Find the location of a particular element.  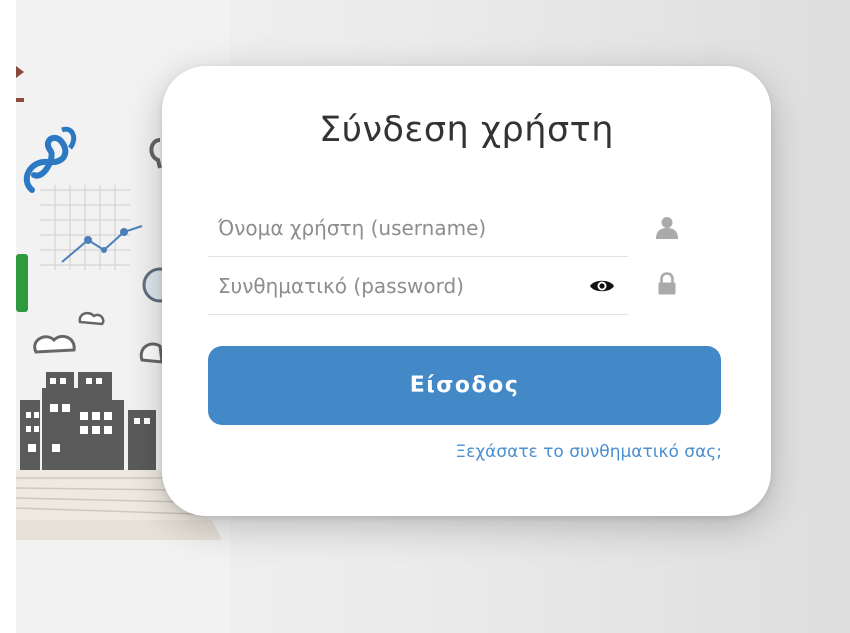

login-title: Σύνδεση χρήστη is located at coordinates (466, 130).